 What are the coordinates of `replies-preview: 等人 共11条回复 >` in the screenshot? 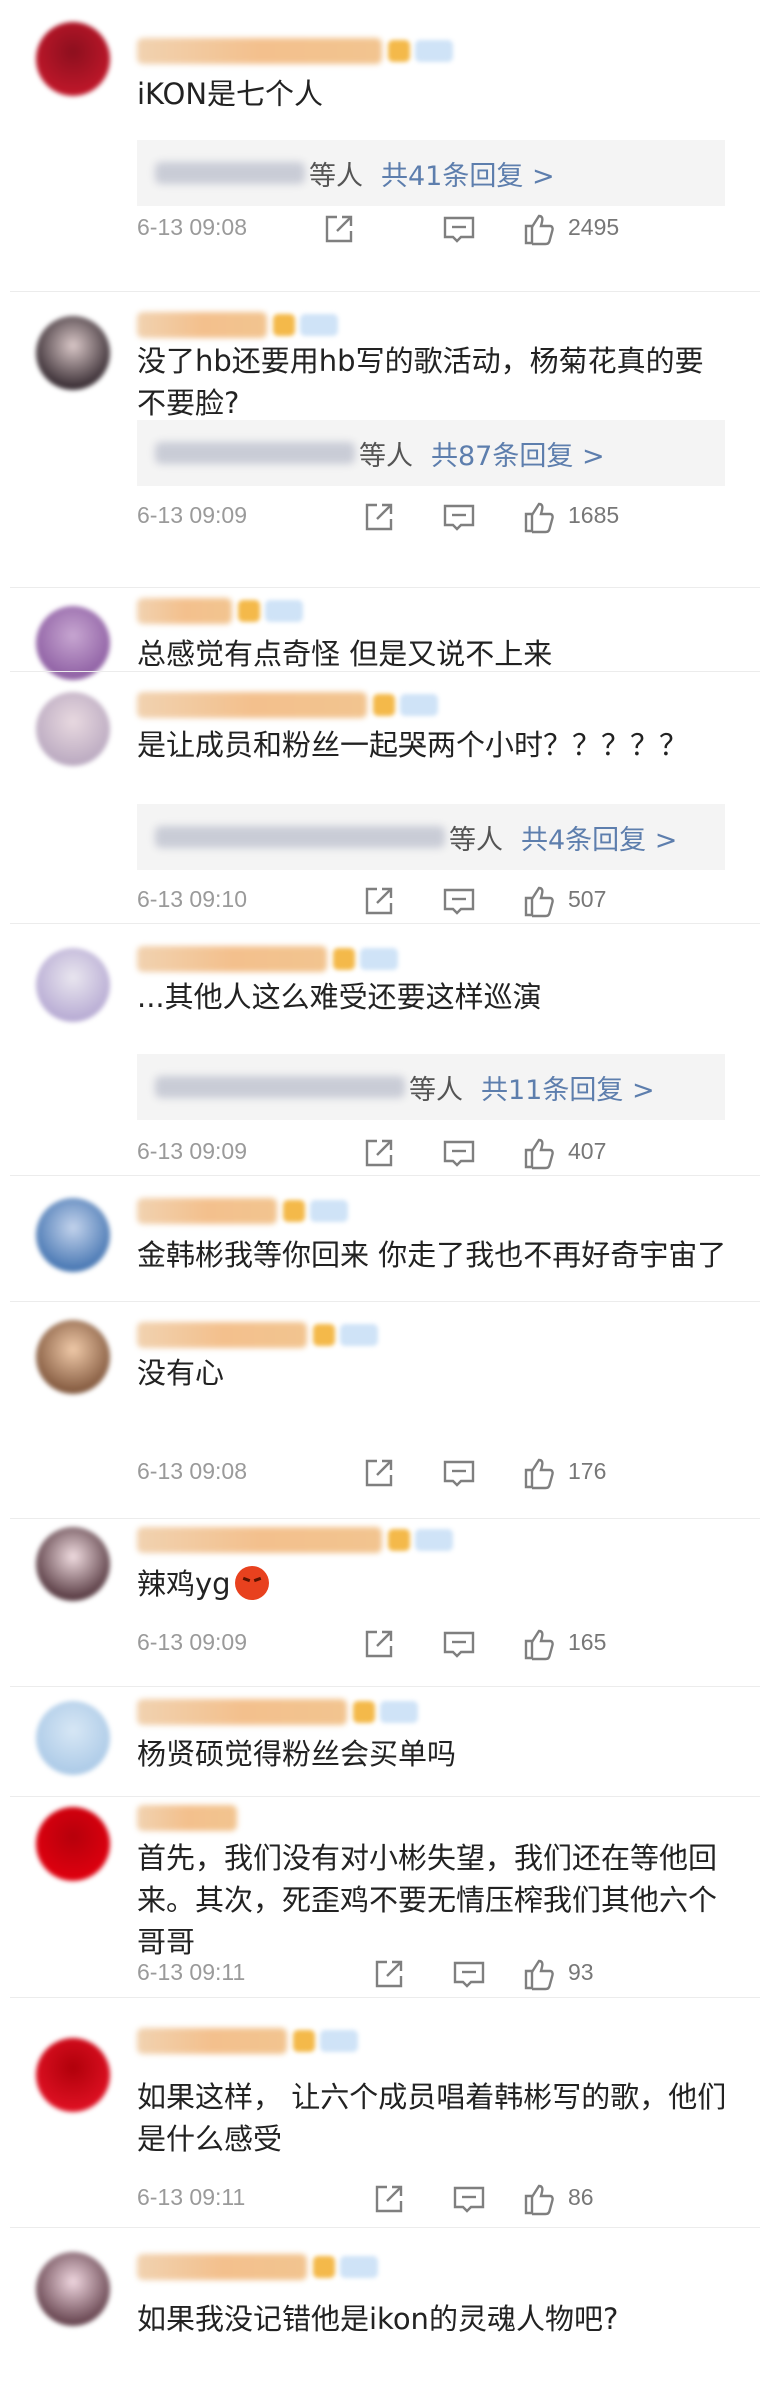 It's located at (431, 1087).